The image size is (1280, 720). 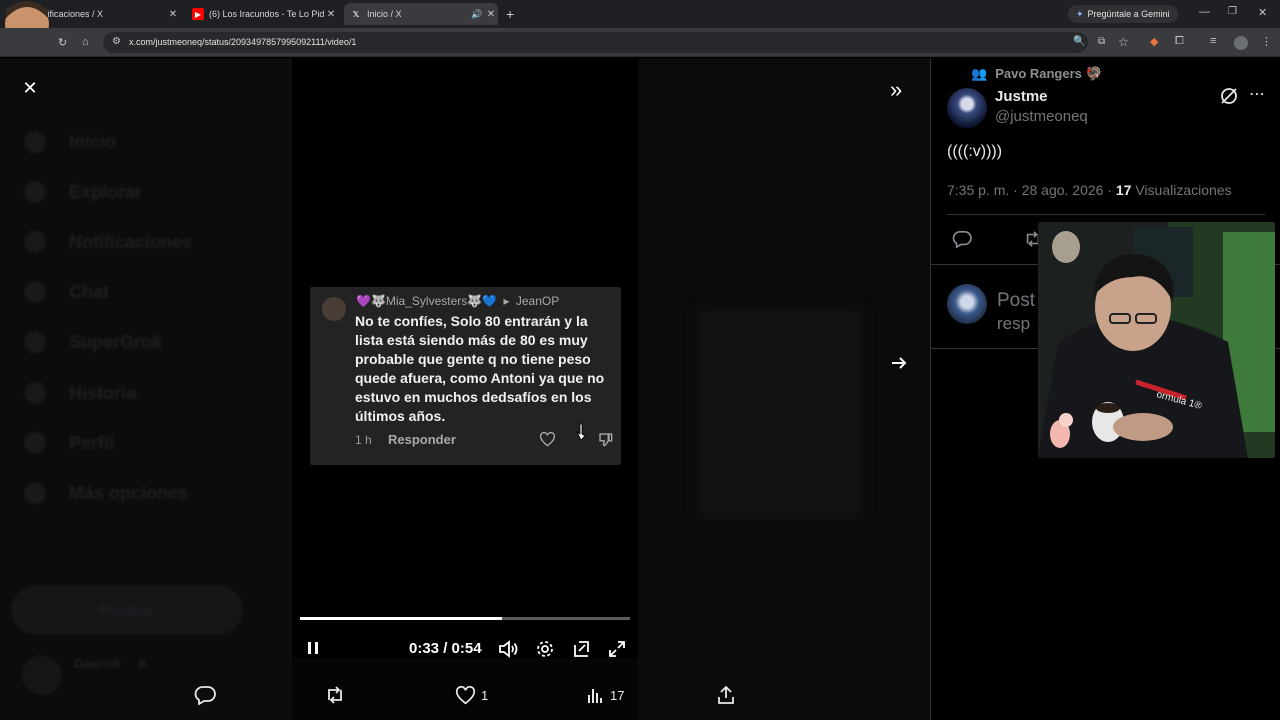 What do you see at coordinates (896, 90) in the screenshot?
I see `expand-panel-button: »` at bounding box center [896, 90].